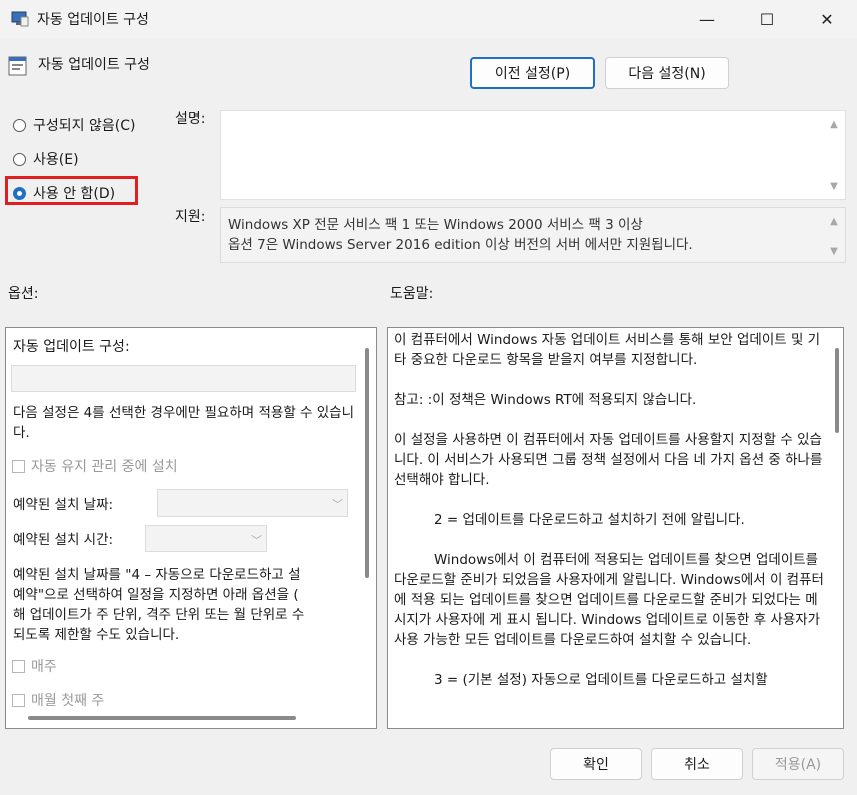  Describe the element at coordinates (23, 294) in the screenshot. I see `options-label: 옵션:` at that location.